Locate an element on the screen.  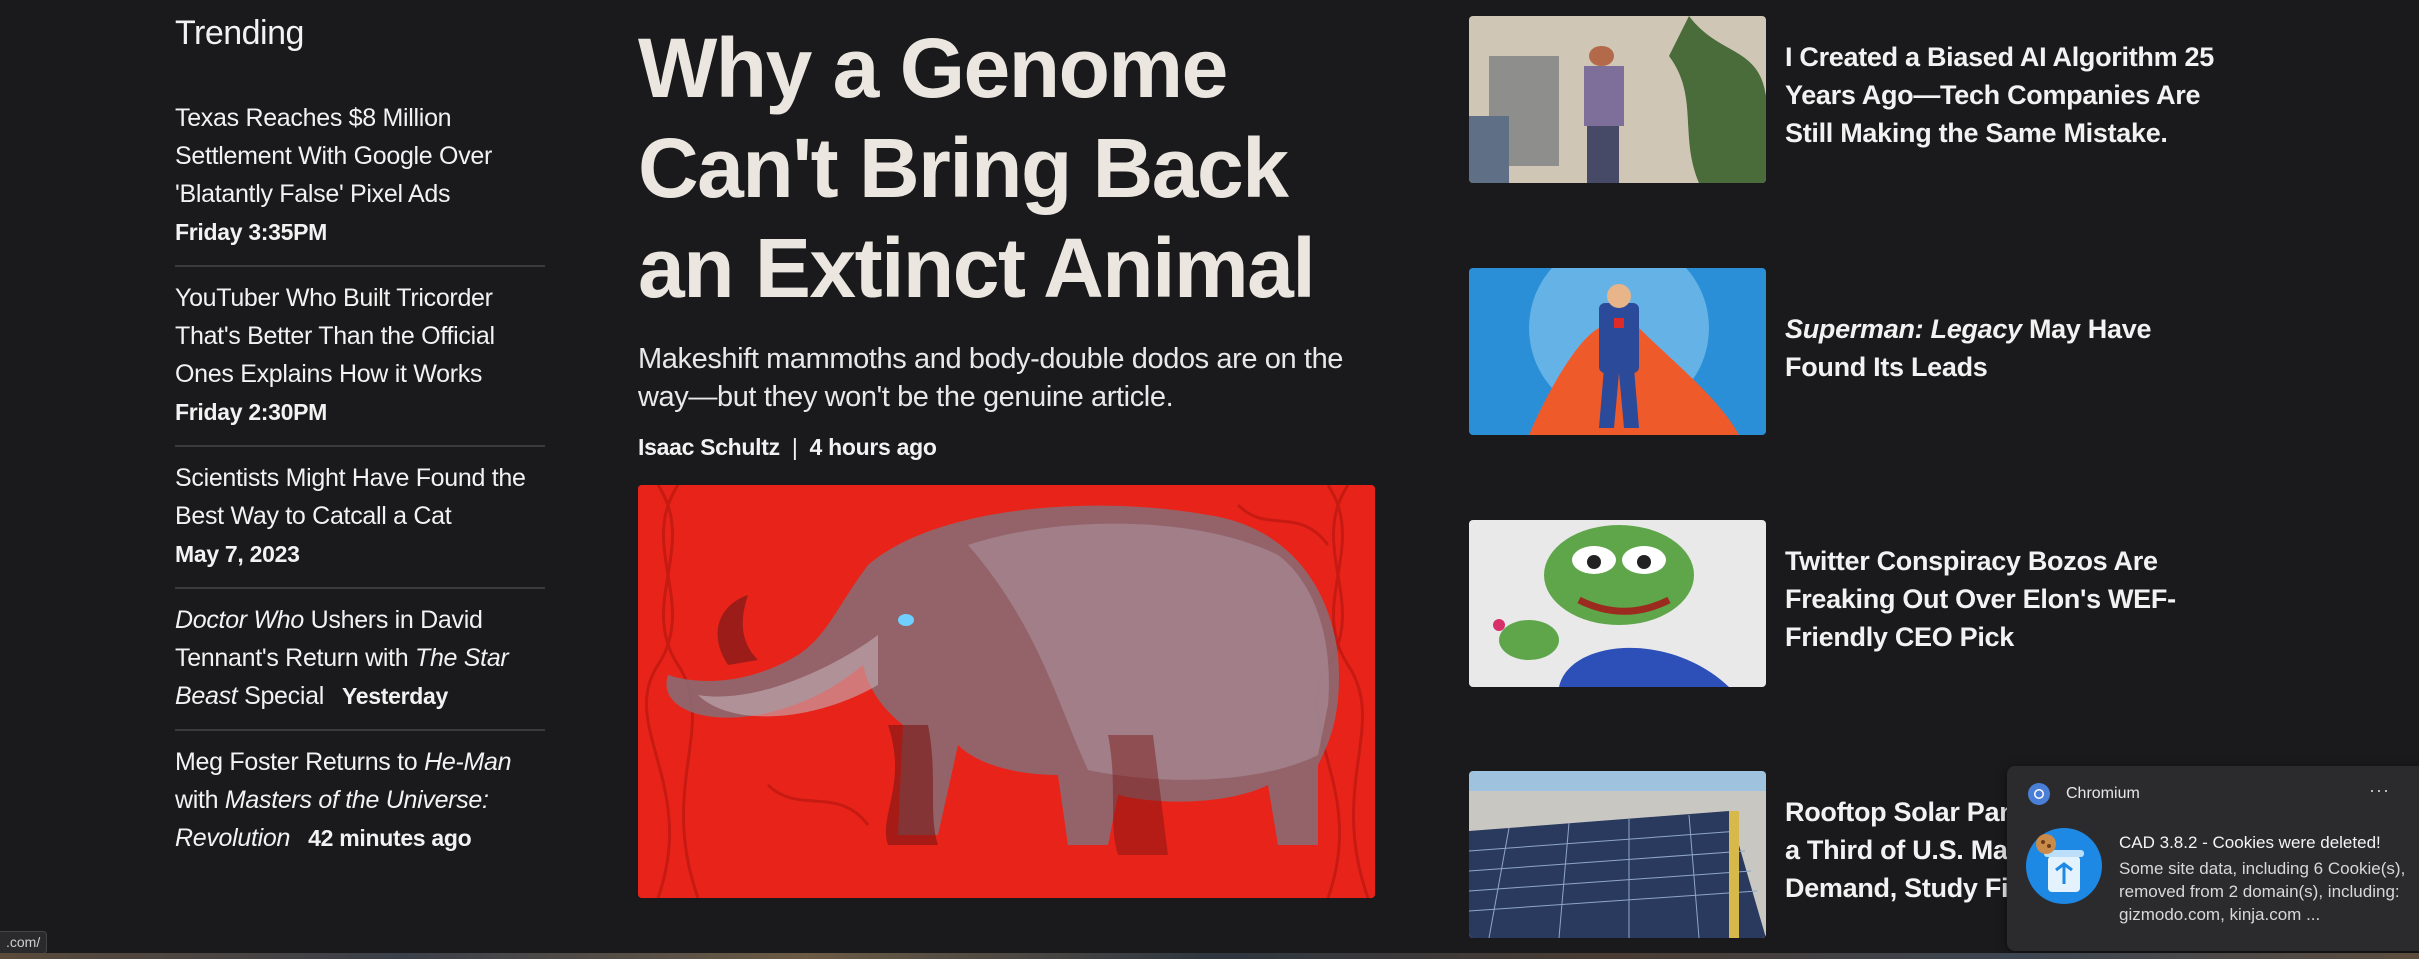
article-time: 4 hours ago is located at coordinates (873, 447).